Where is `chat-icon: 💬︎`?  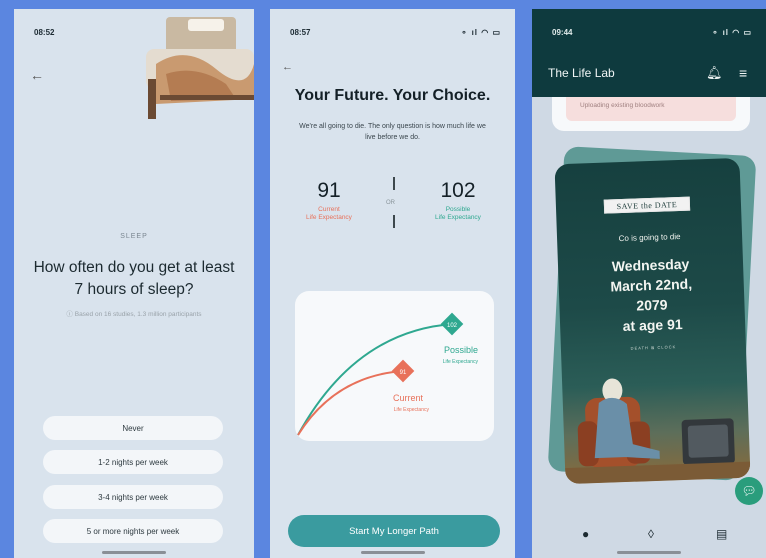
chat-icon: 💬︎ is located at coordinates (749, 491).